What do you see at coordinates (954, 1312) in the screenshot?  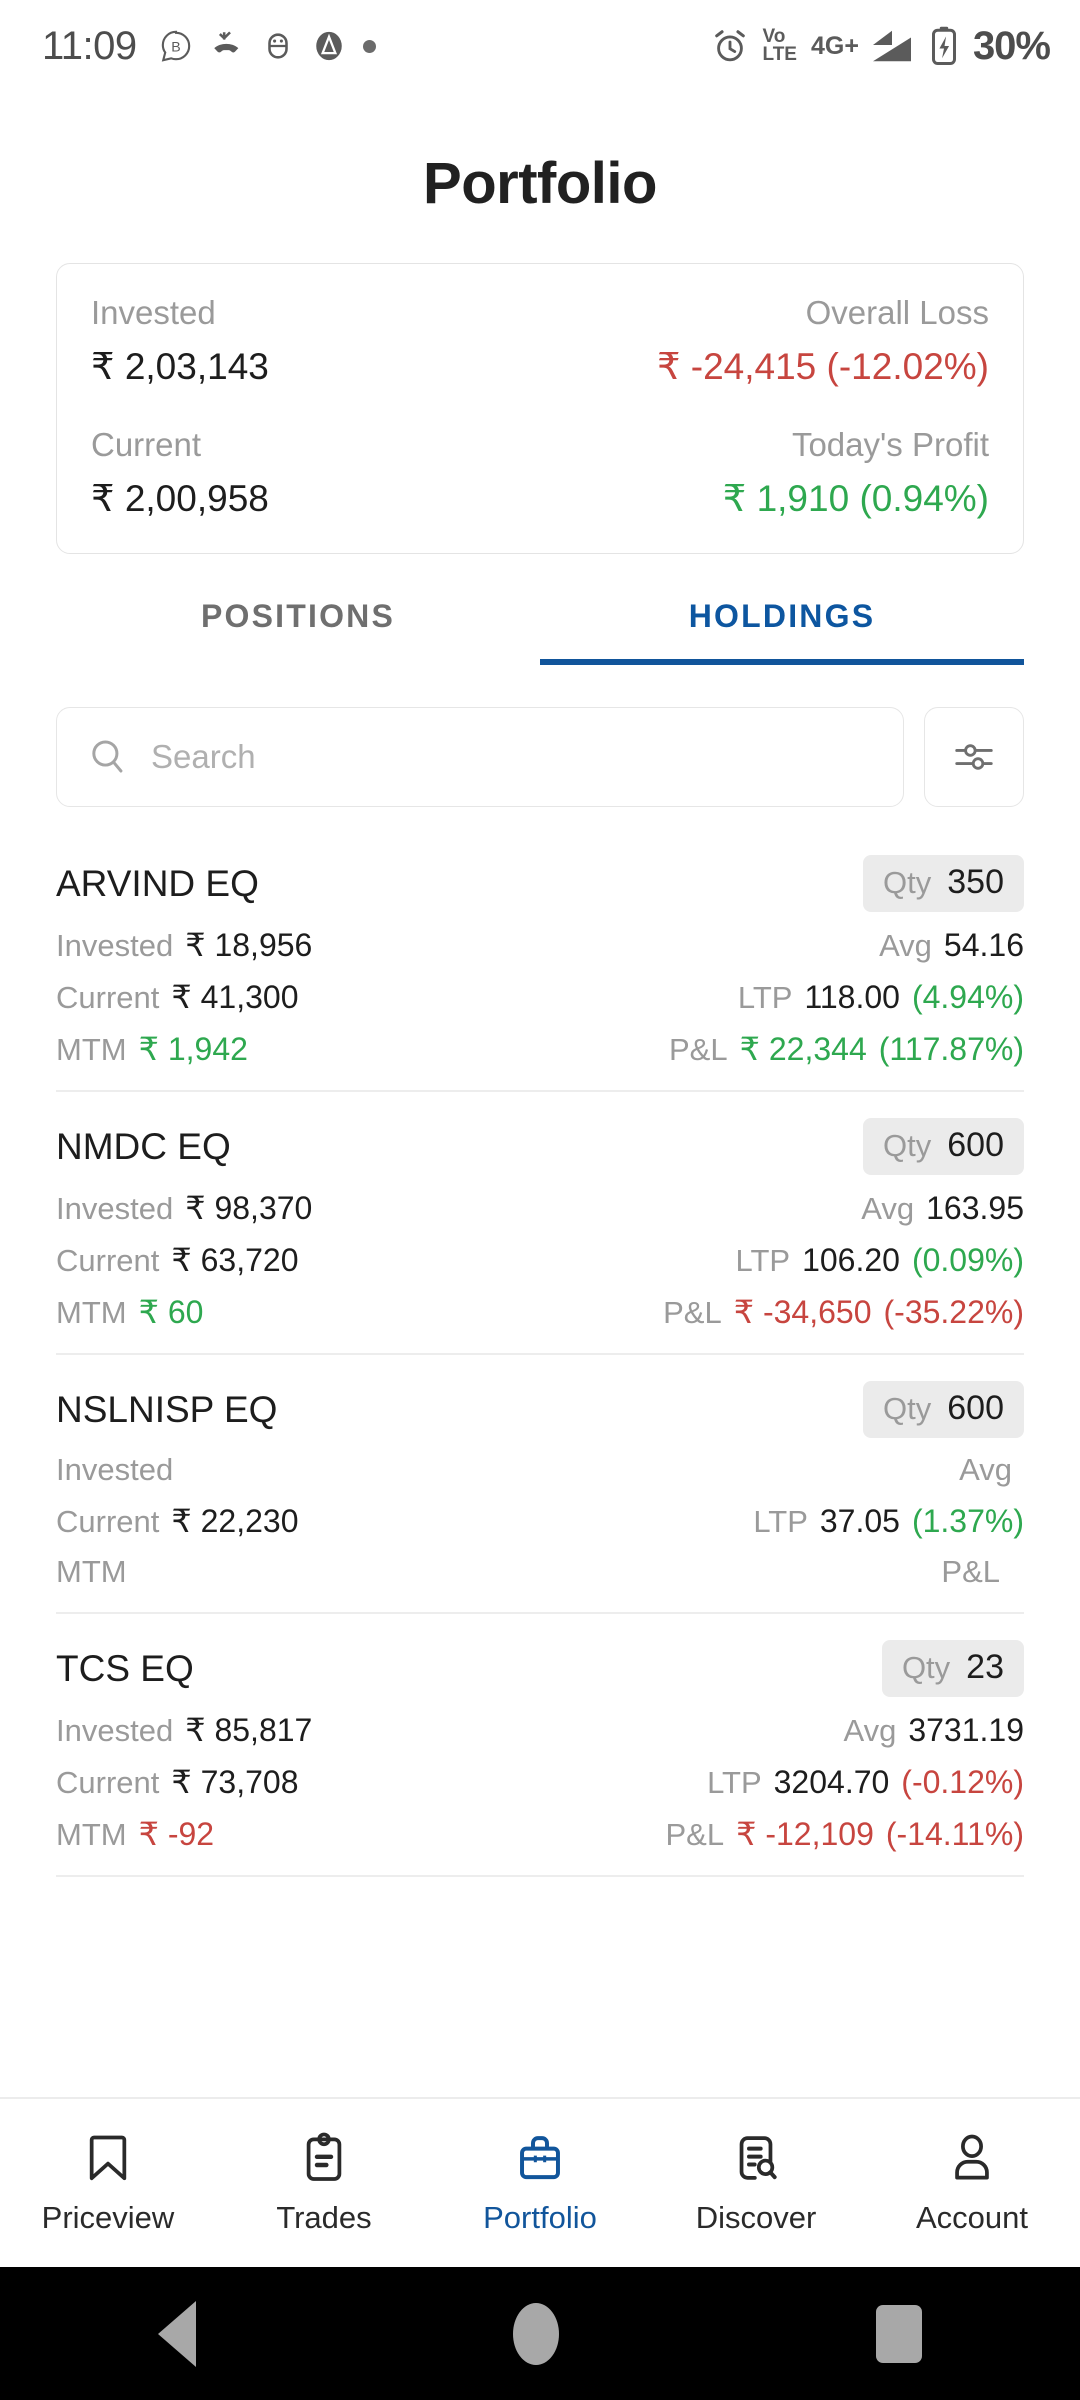 I see `pnl-percent: (-35.22%)` at bounding box center [954, 1312].